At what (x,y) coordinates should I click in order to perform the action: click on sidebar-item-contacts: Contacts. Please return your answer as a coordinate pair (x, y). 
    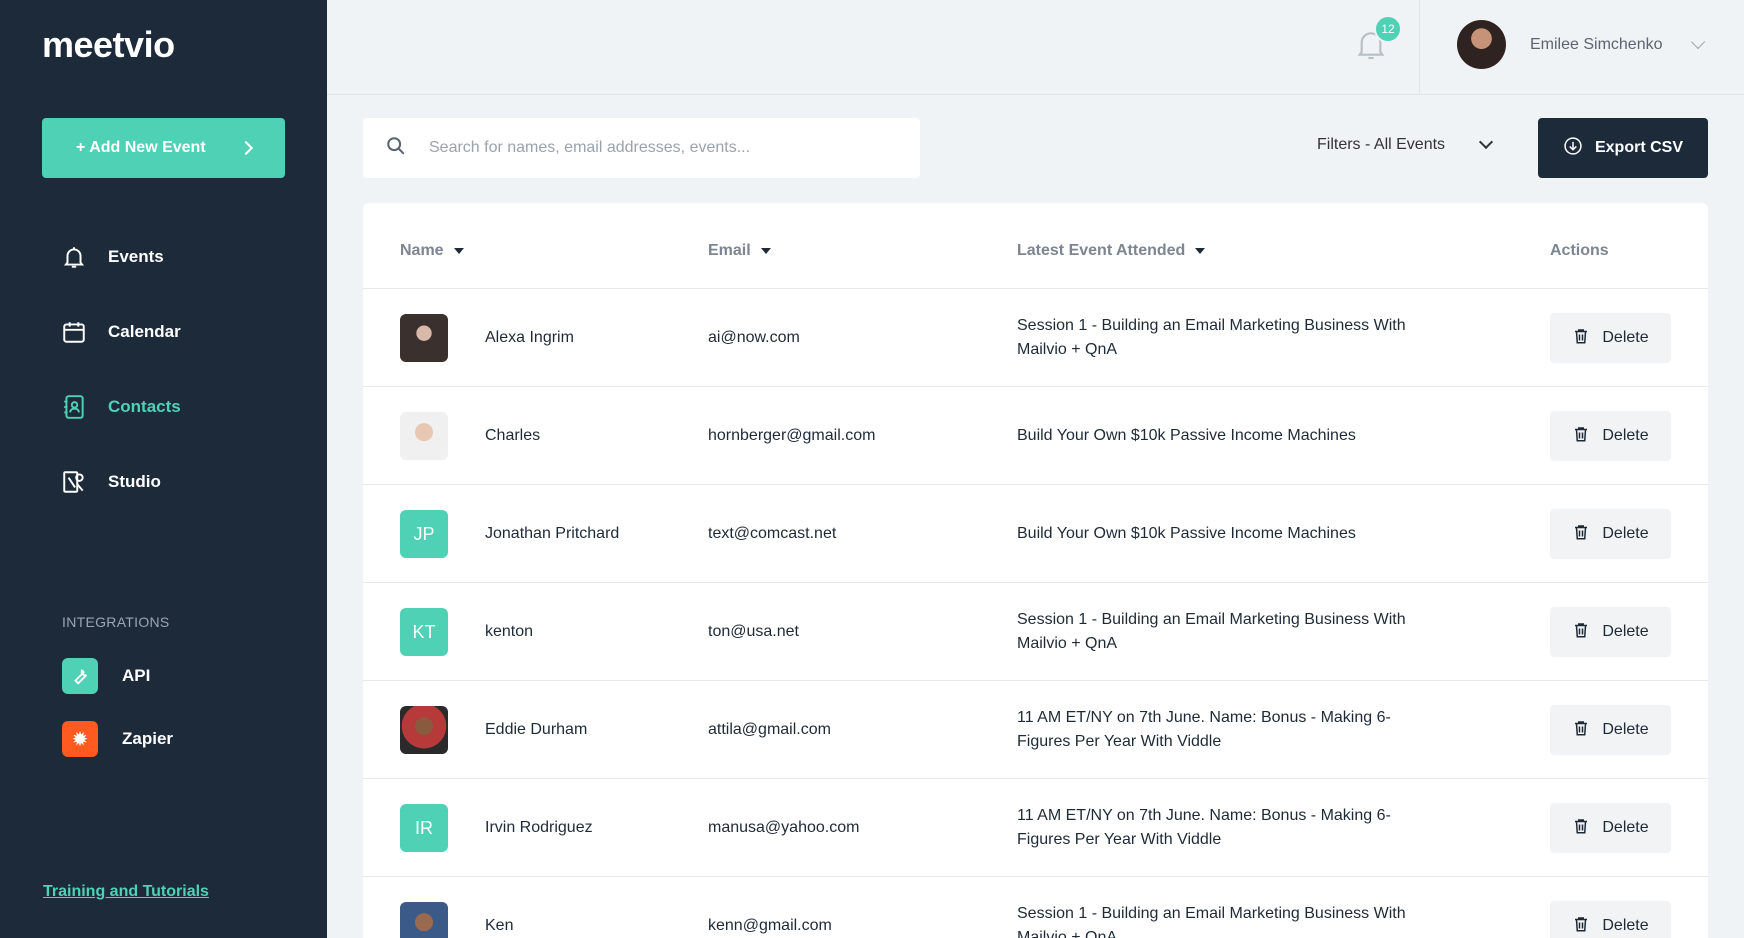
    Looking at the image, I should click on (120, 407).